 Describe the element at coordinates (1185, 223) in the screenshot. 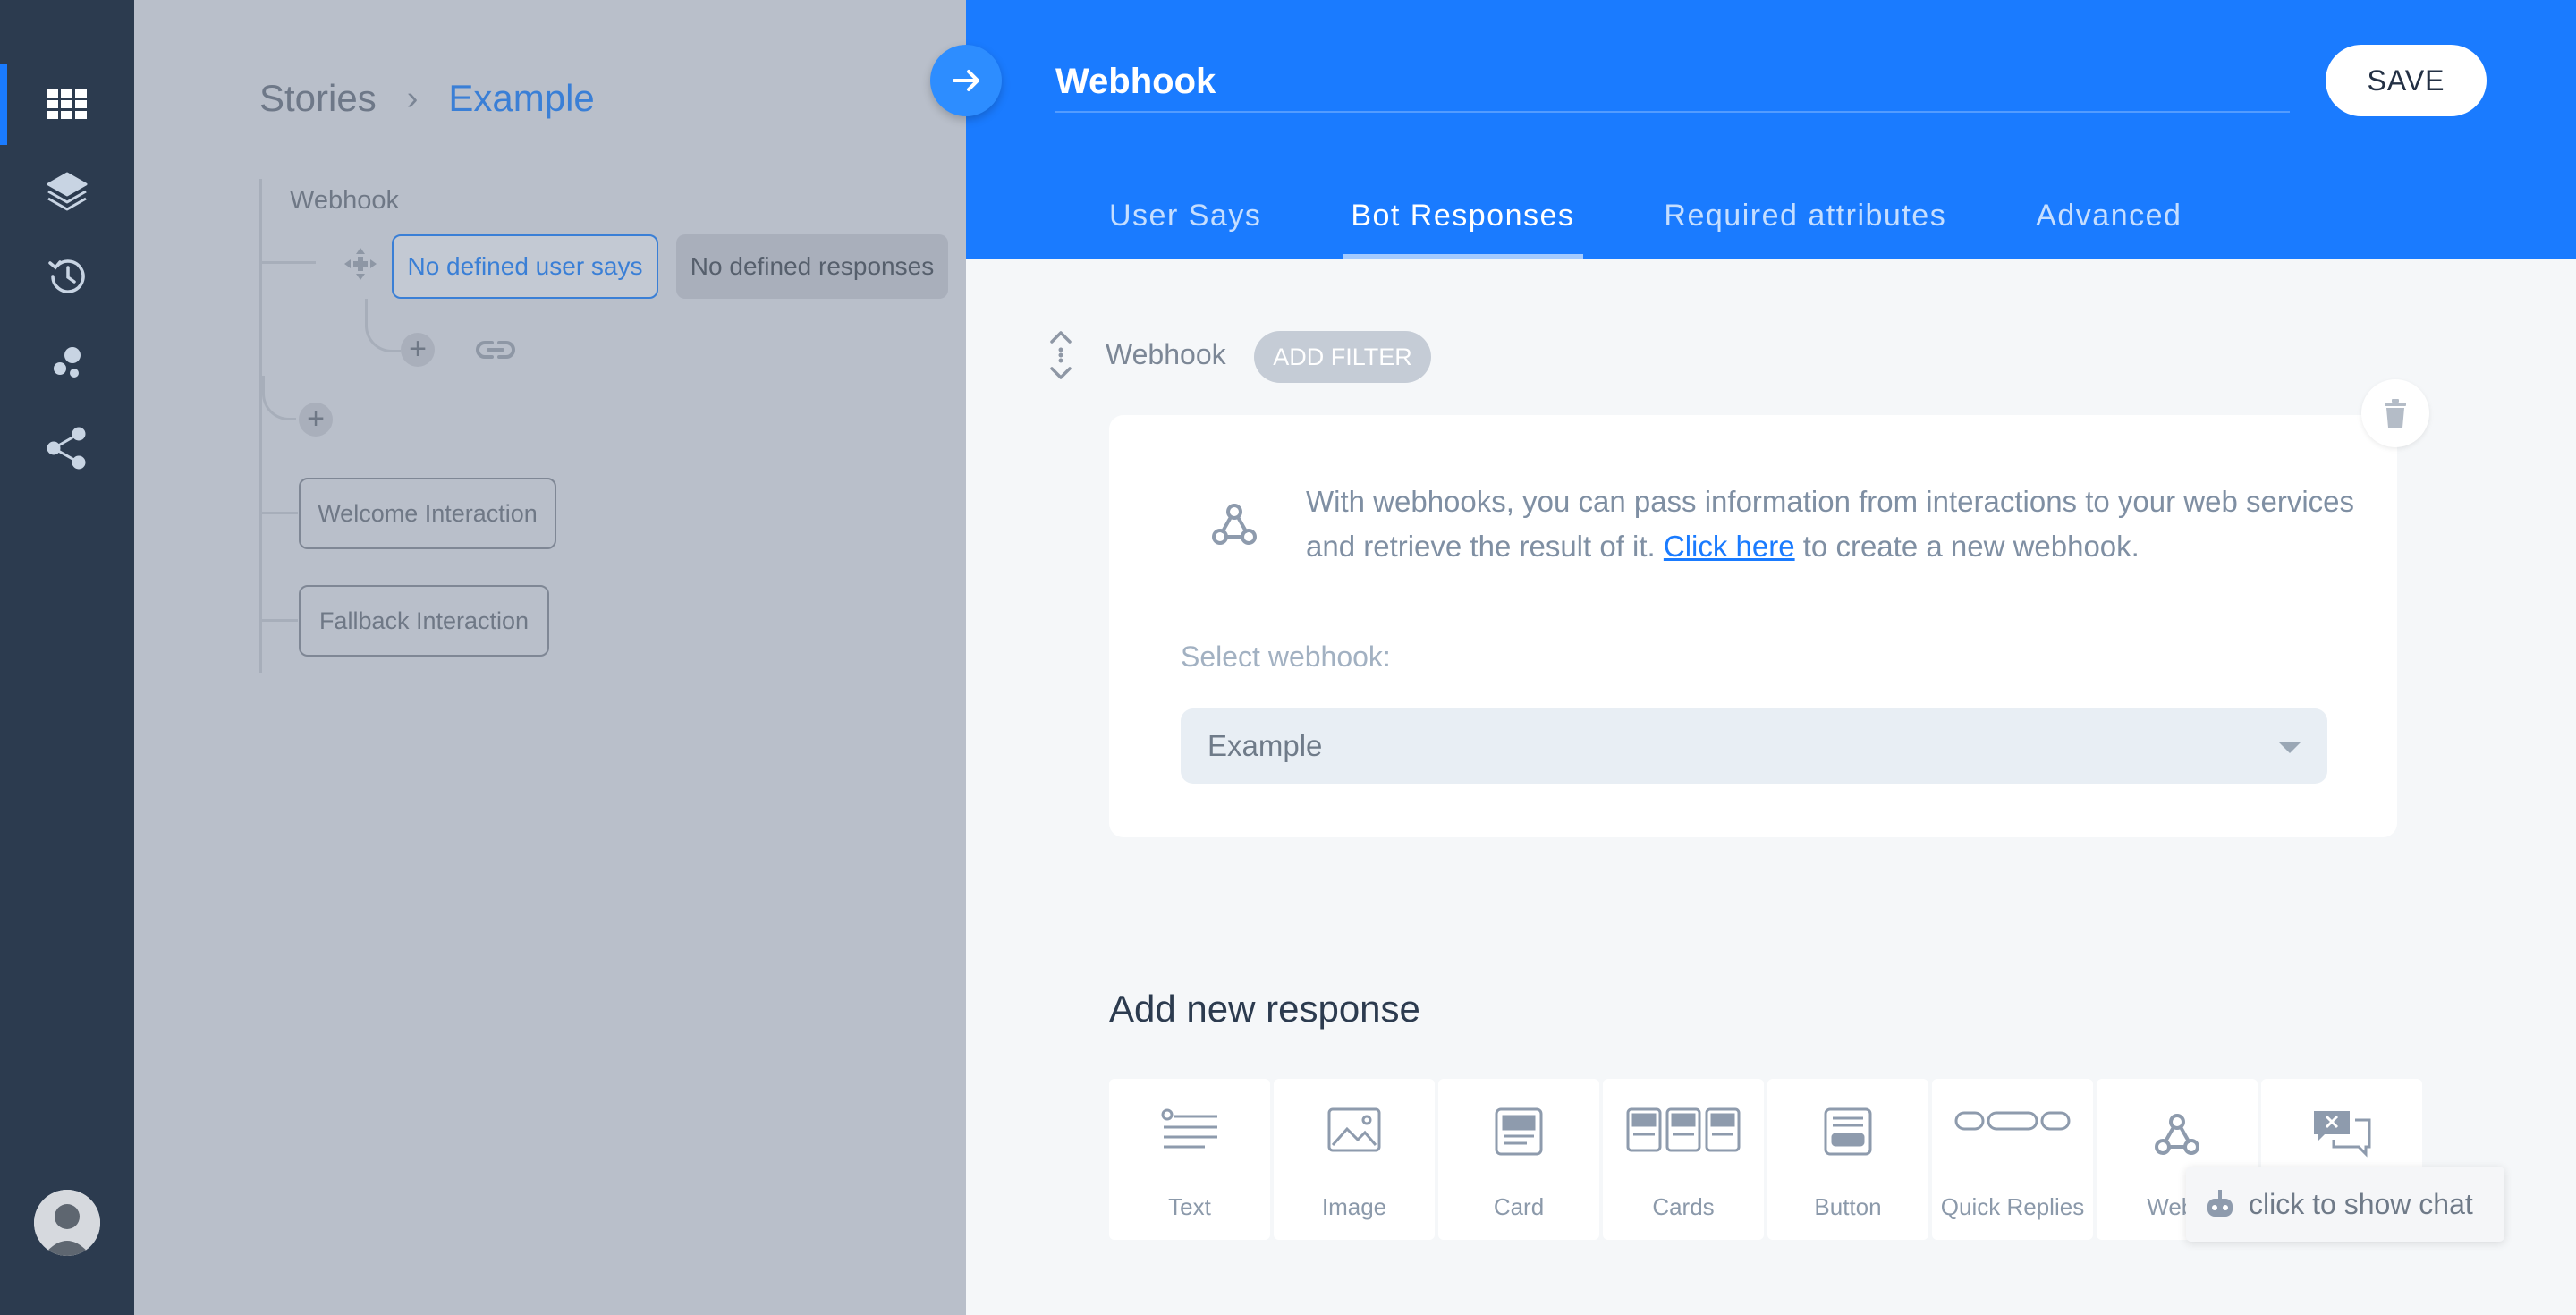

I see `tab-user-says: User Says` at that location.